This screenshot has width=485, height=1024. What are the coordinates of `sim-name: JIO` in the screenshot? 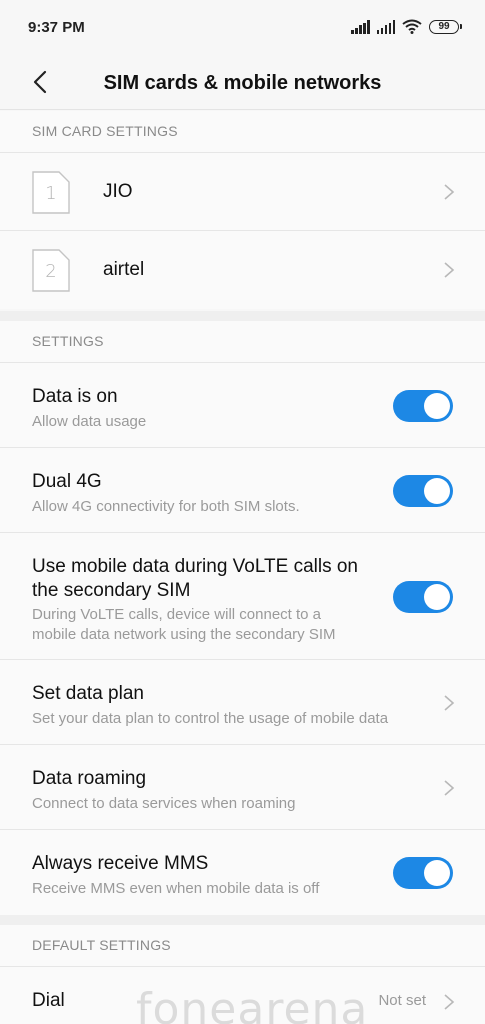 It's located at (118, 191).